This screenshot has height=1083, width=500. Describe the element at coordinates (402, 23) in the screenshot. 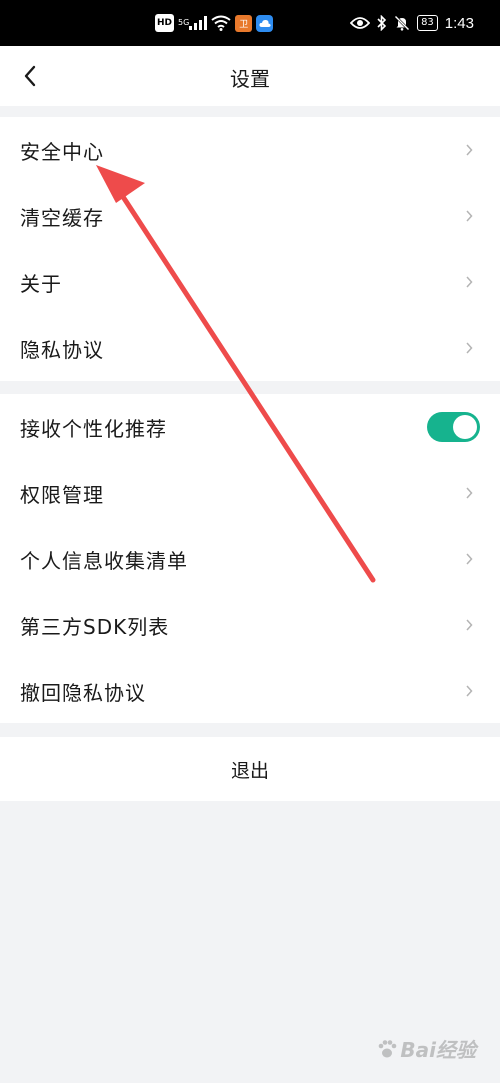

I see `mute-bell-icon` at that location.